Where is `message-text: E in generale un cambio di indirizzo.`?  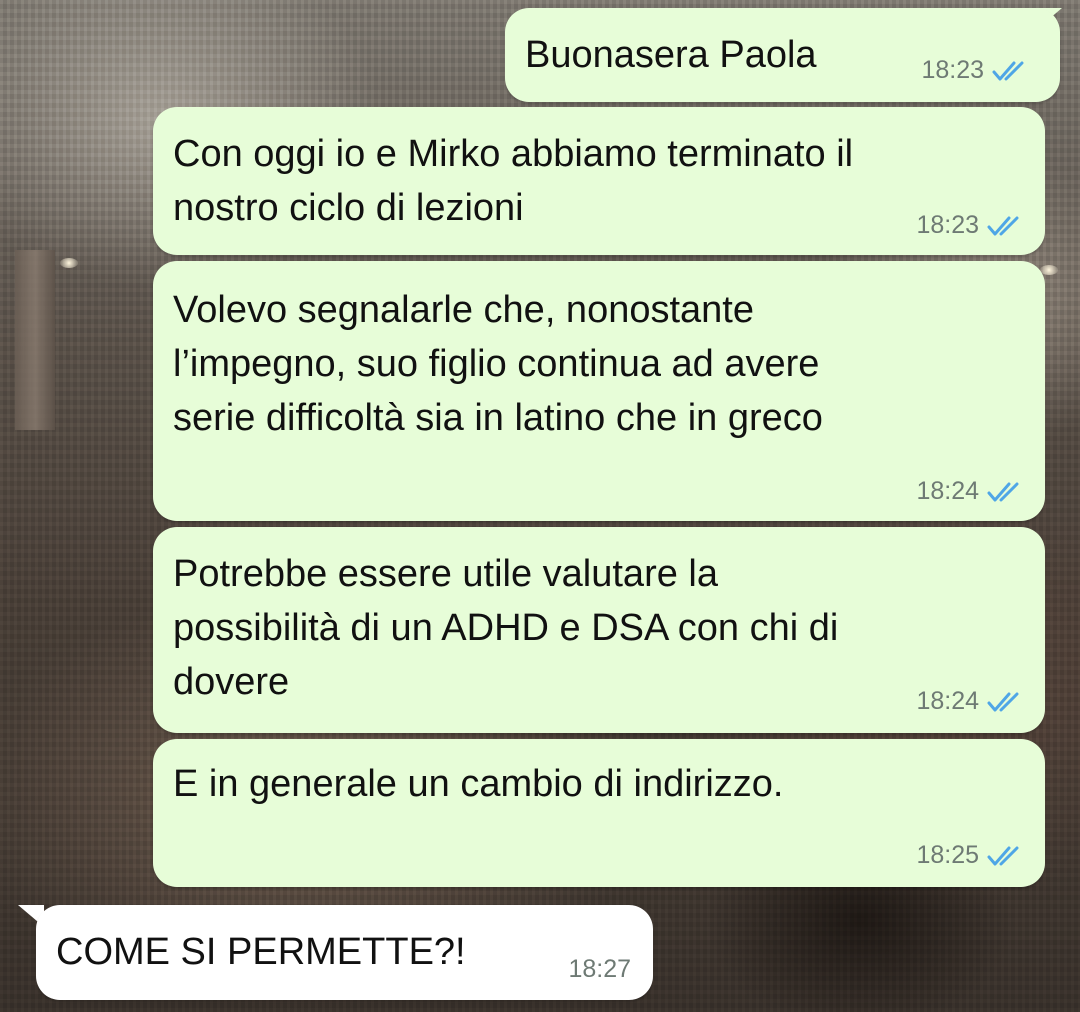
message-text: E in generale un cambio di indirizzo. is located at coordinates (478, 784).